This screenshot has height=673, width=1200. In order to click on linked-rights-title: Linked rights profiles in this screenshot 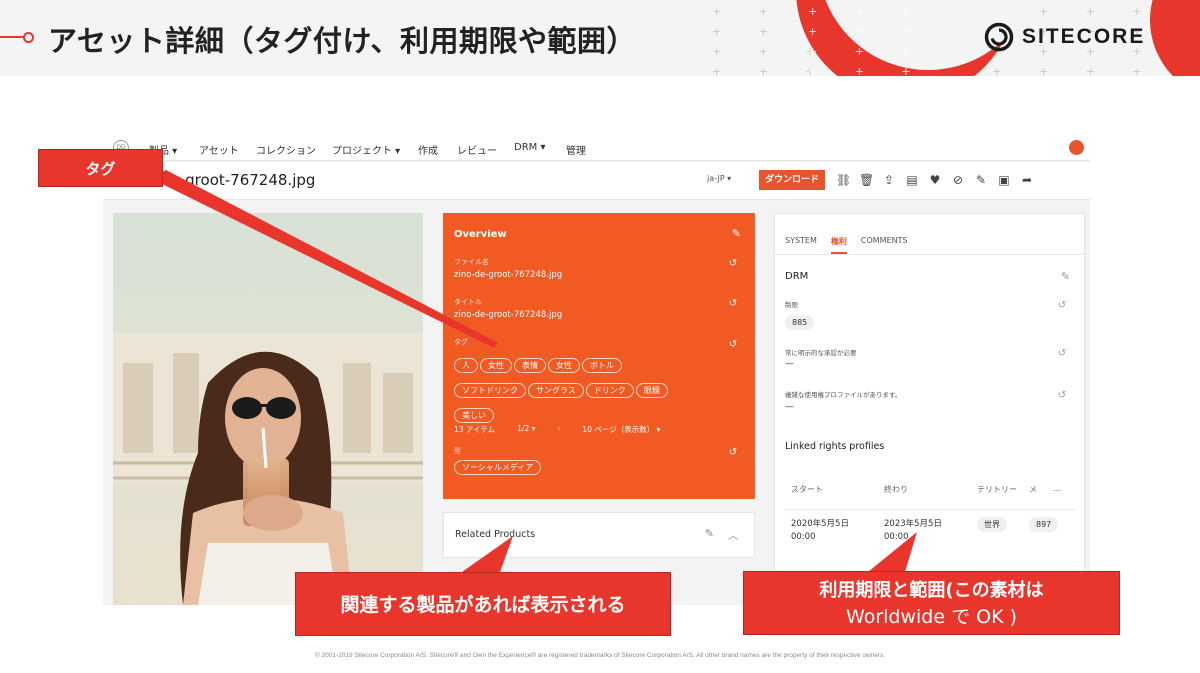, I will do `click(835, 446)`.